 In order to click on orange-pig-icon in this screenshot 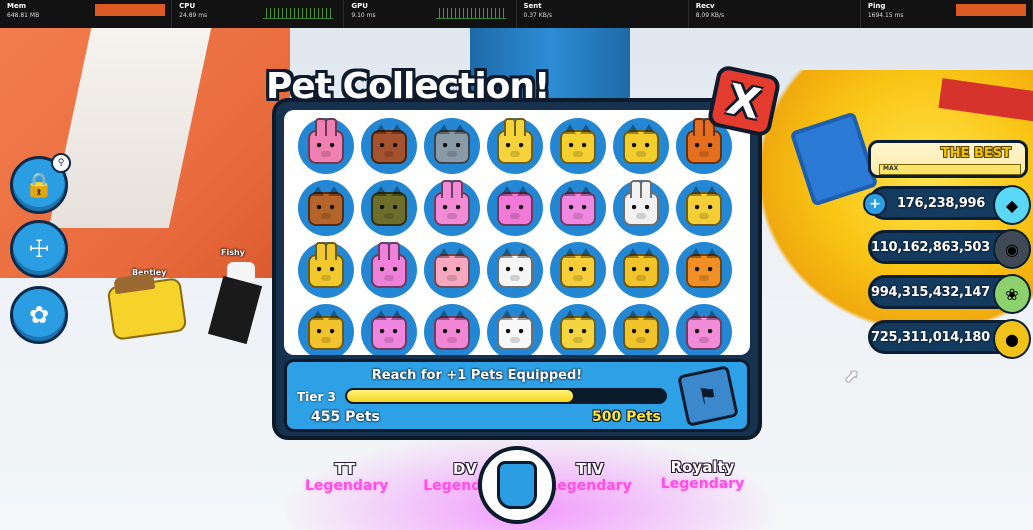, I will do `click(704, 268)`.